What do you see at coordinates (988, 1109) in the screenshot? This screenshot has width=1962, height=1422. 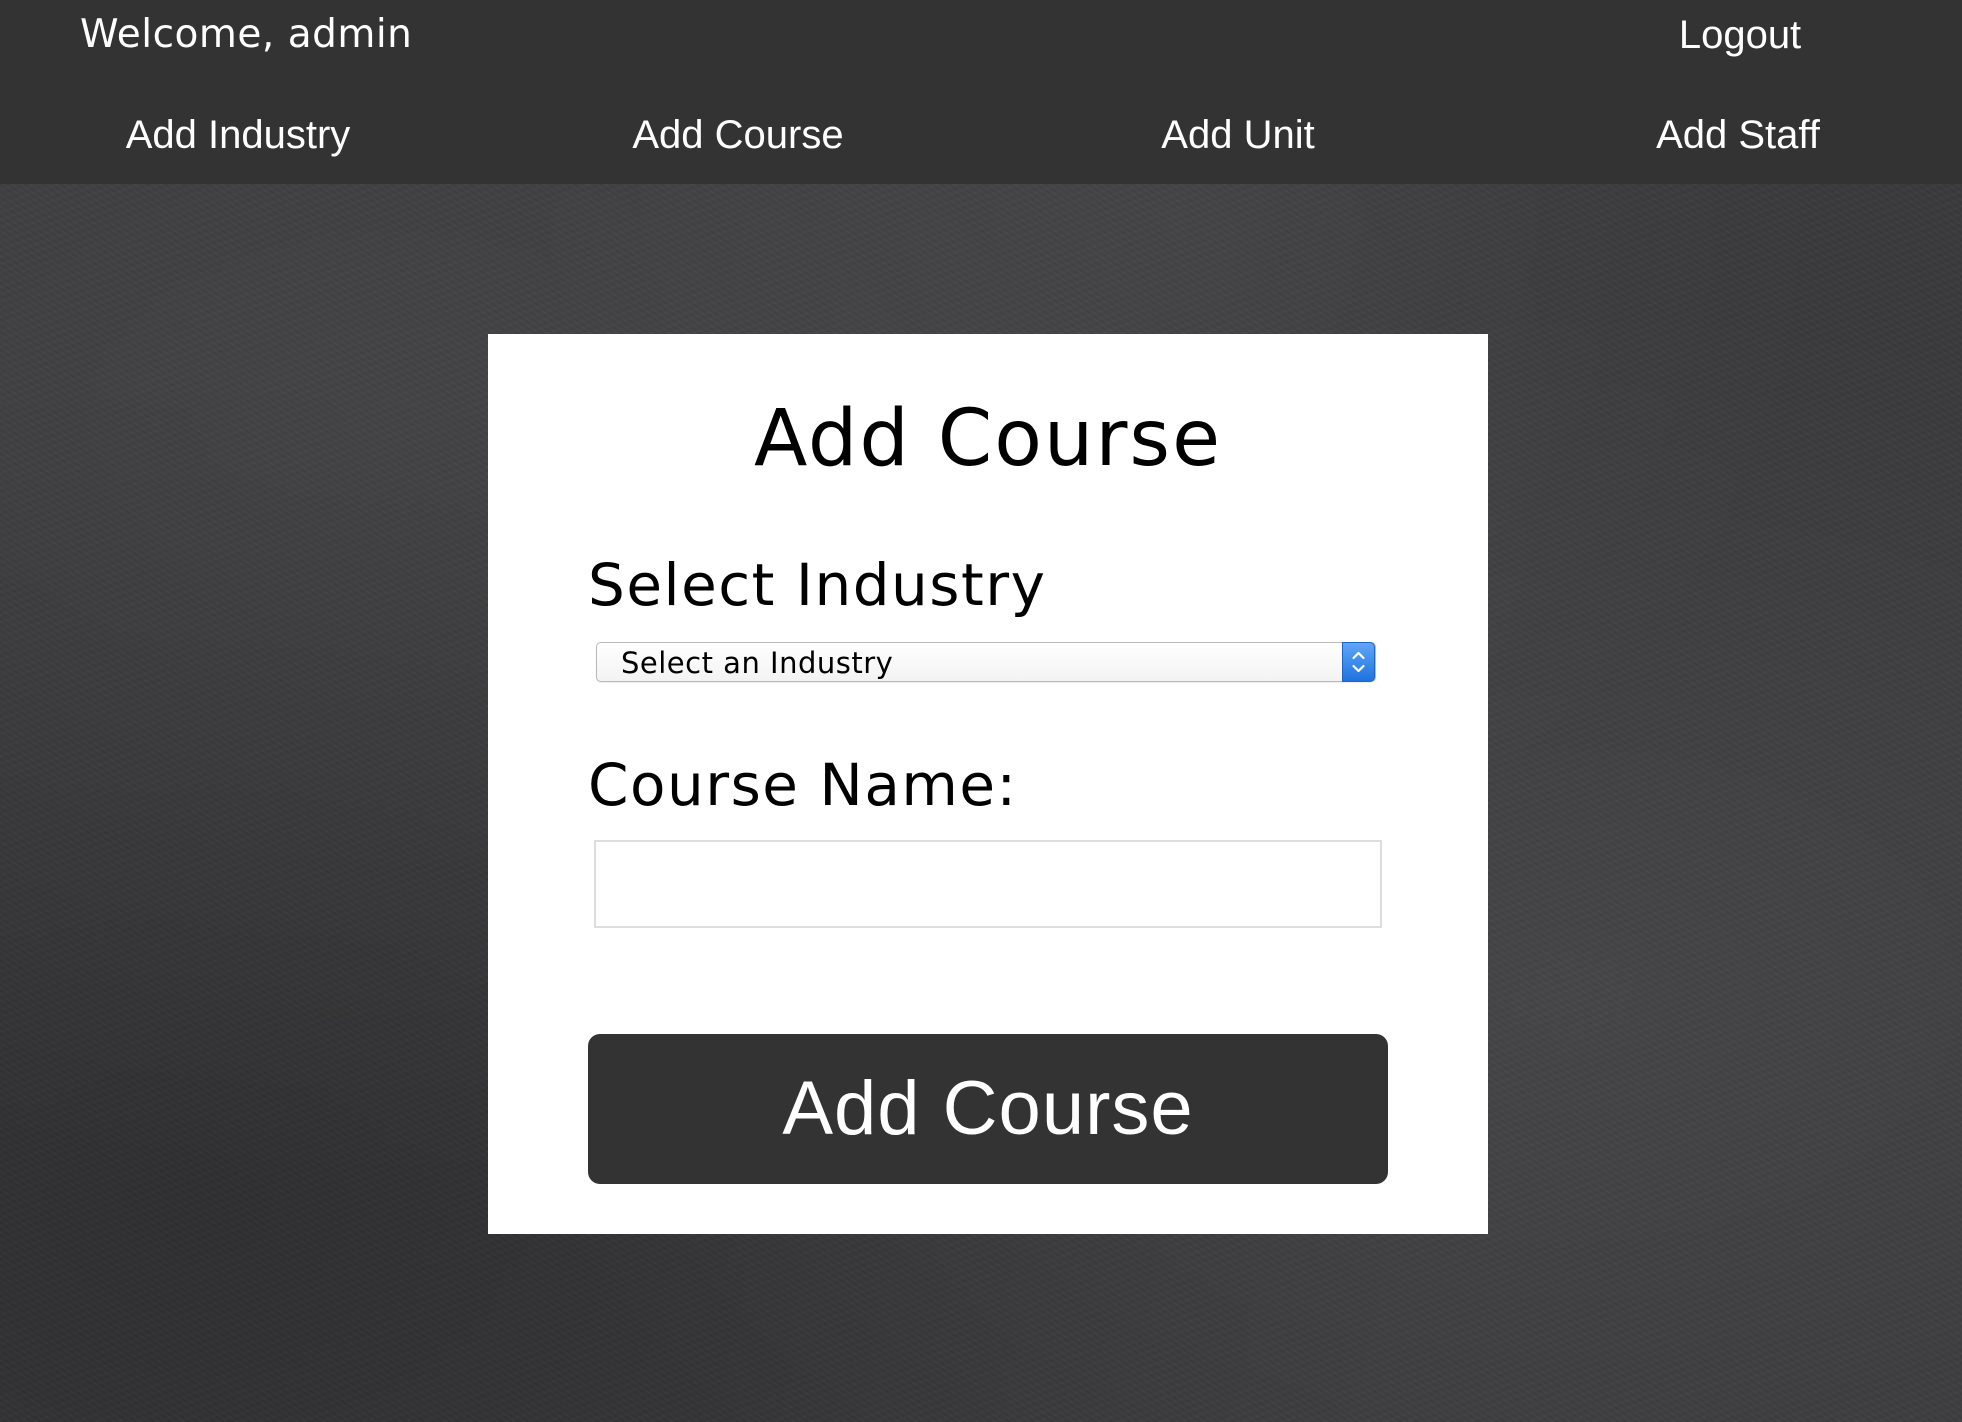 I see `add-course-button: Add Course` at bounding box center [988, 1109].